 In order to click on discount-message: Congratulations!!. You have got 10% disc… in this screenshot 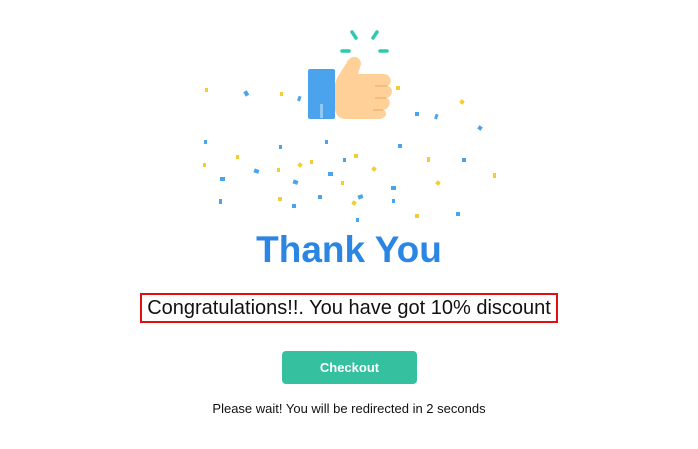, I will do `click(349, 308)`.